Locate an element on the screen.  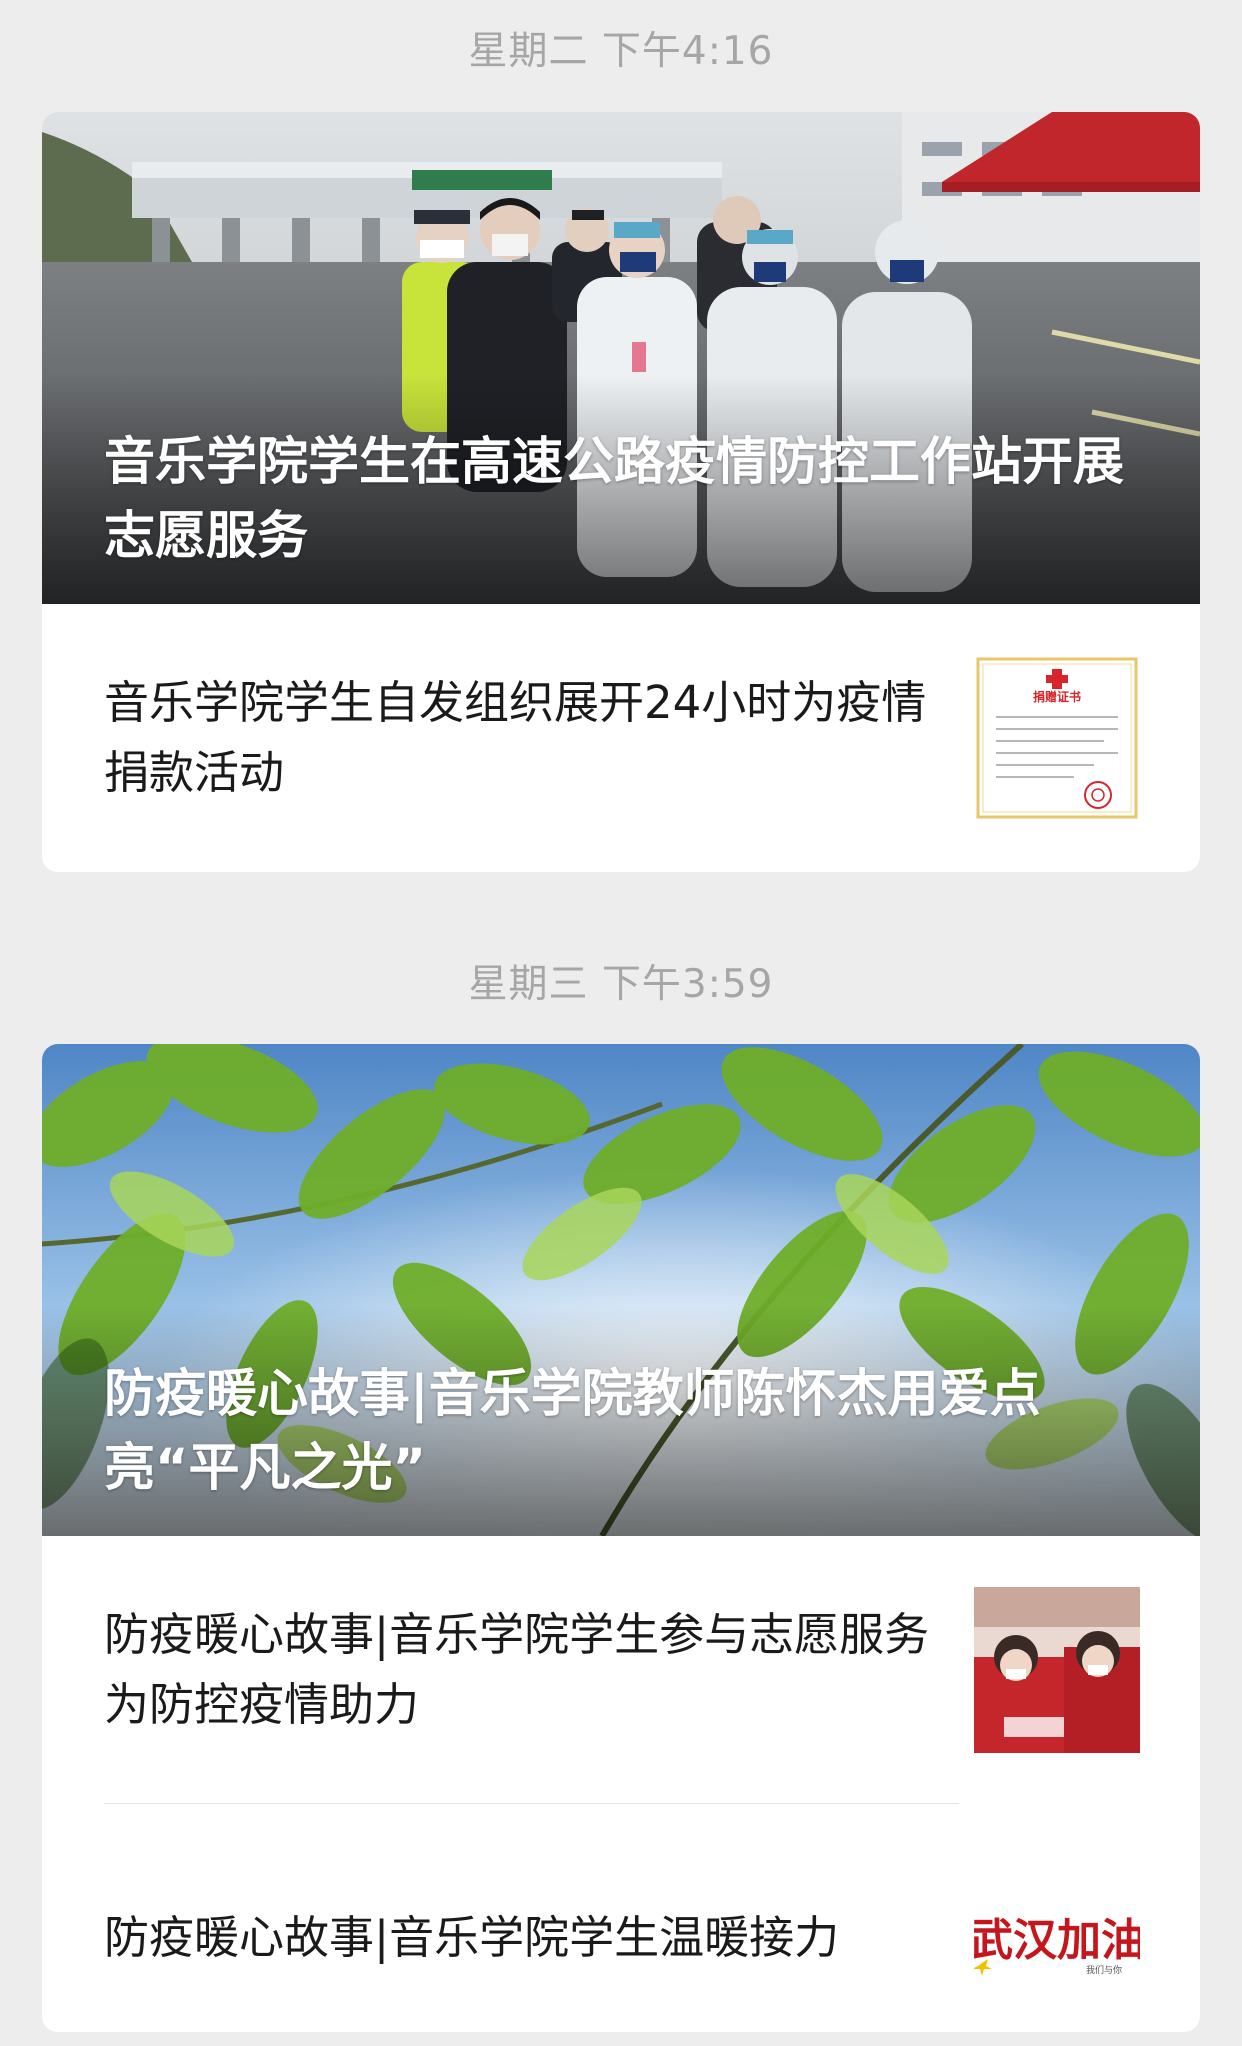
wuhan-jiayou-caption: 我们与你 is located at coordinates (1104, 1970).